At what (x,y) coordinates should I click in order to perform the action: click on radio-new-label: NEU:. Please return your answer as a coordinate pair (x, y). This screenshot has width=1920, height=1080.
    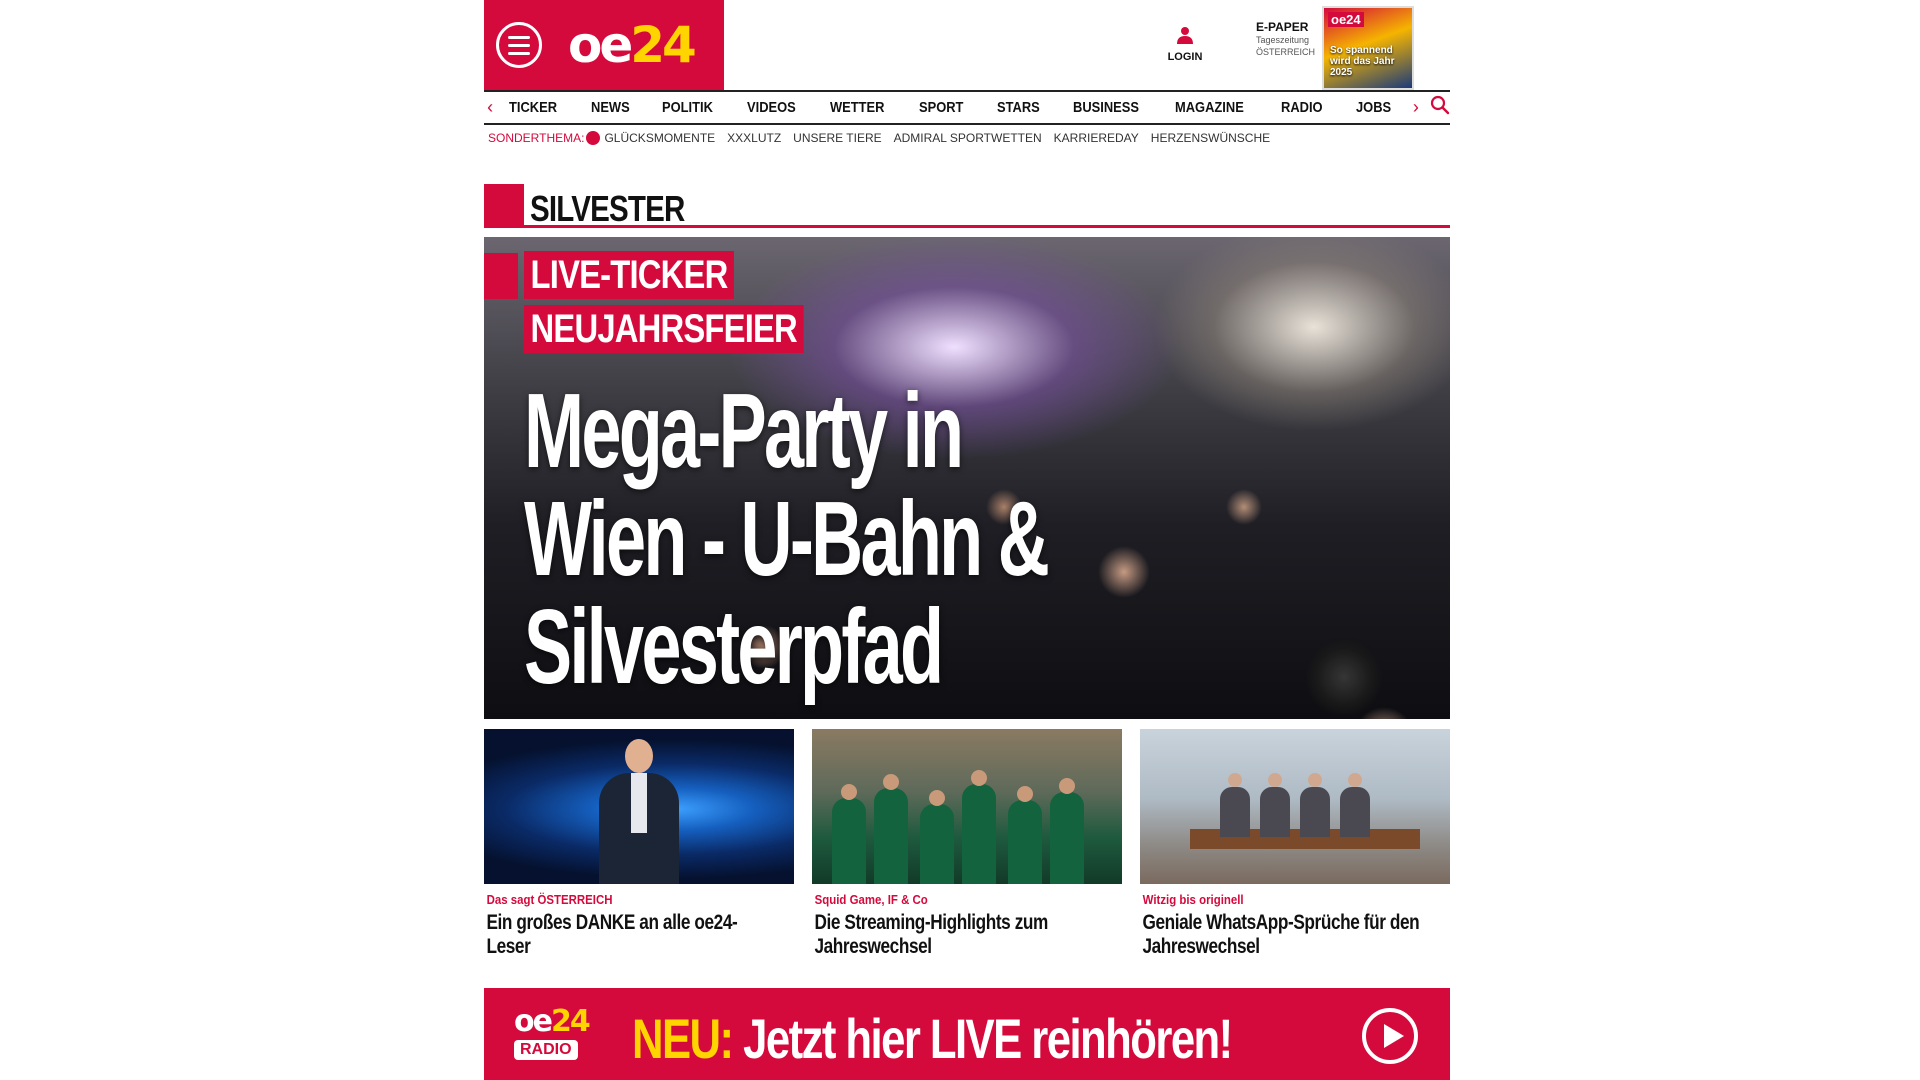
    Looking at the image, I should click on (683, 1038).